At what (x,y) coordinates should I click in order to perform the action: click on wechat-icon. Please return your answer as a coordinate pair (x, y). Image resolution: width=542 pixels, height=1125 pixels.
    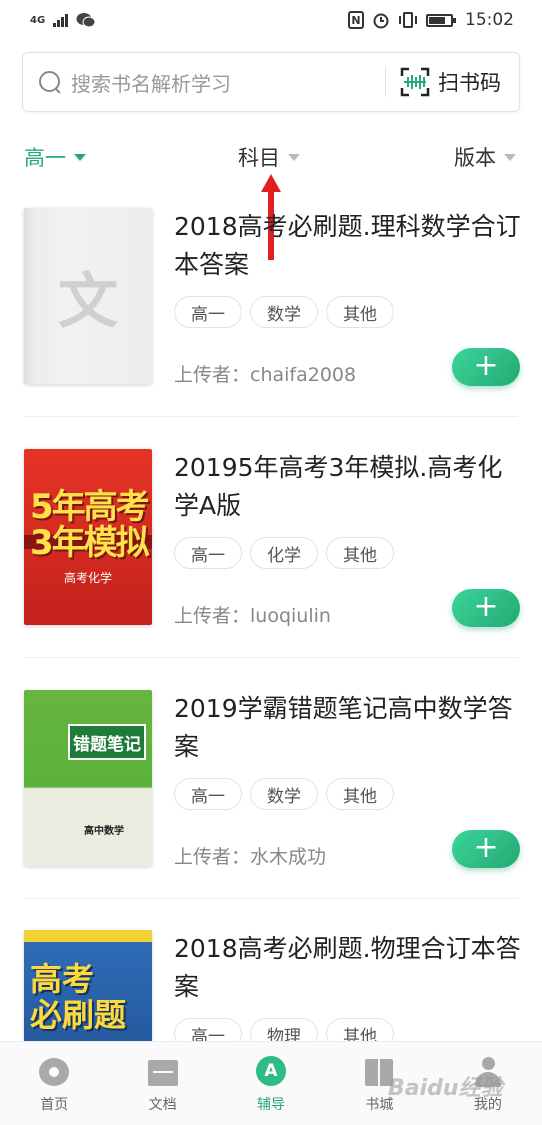
    Looking at the image, I should click on (86, 20).